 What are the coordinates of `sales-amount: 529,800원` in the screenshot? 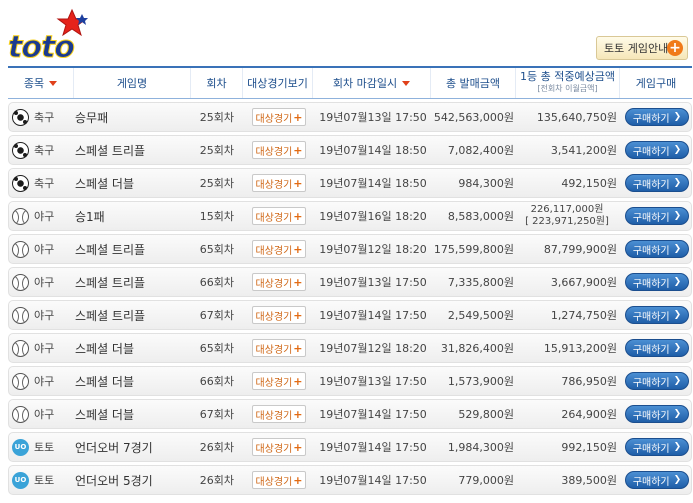 It's located at (486, 414).